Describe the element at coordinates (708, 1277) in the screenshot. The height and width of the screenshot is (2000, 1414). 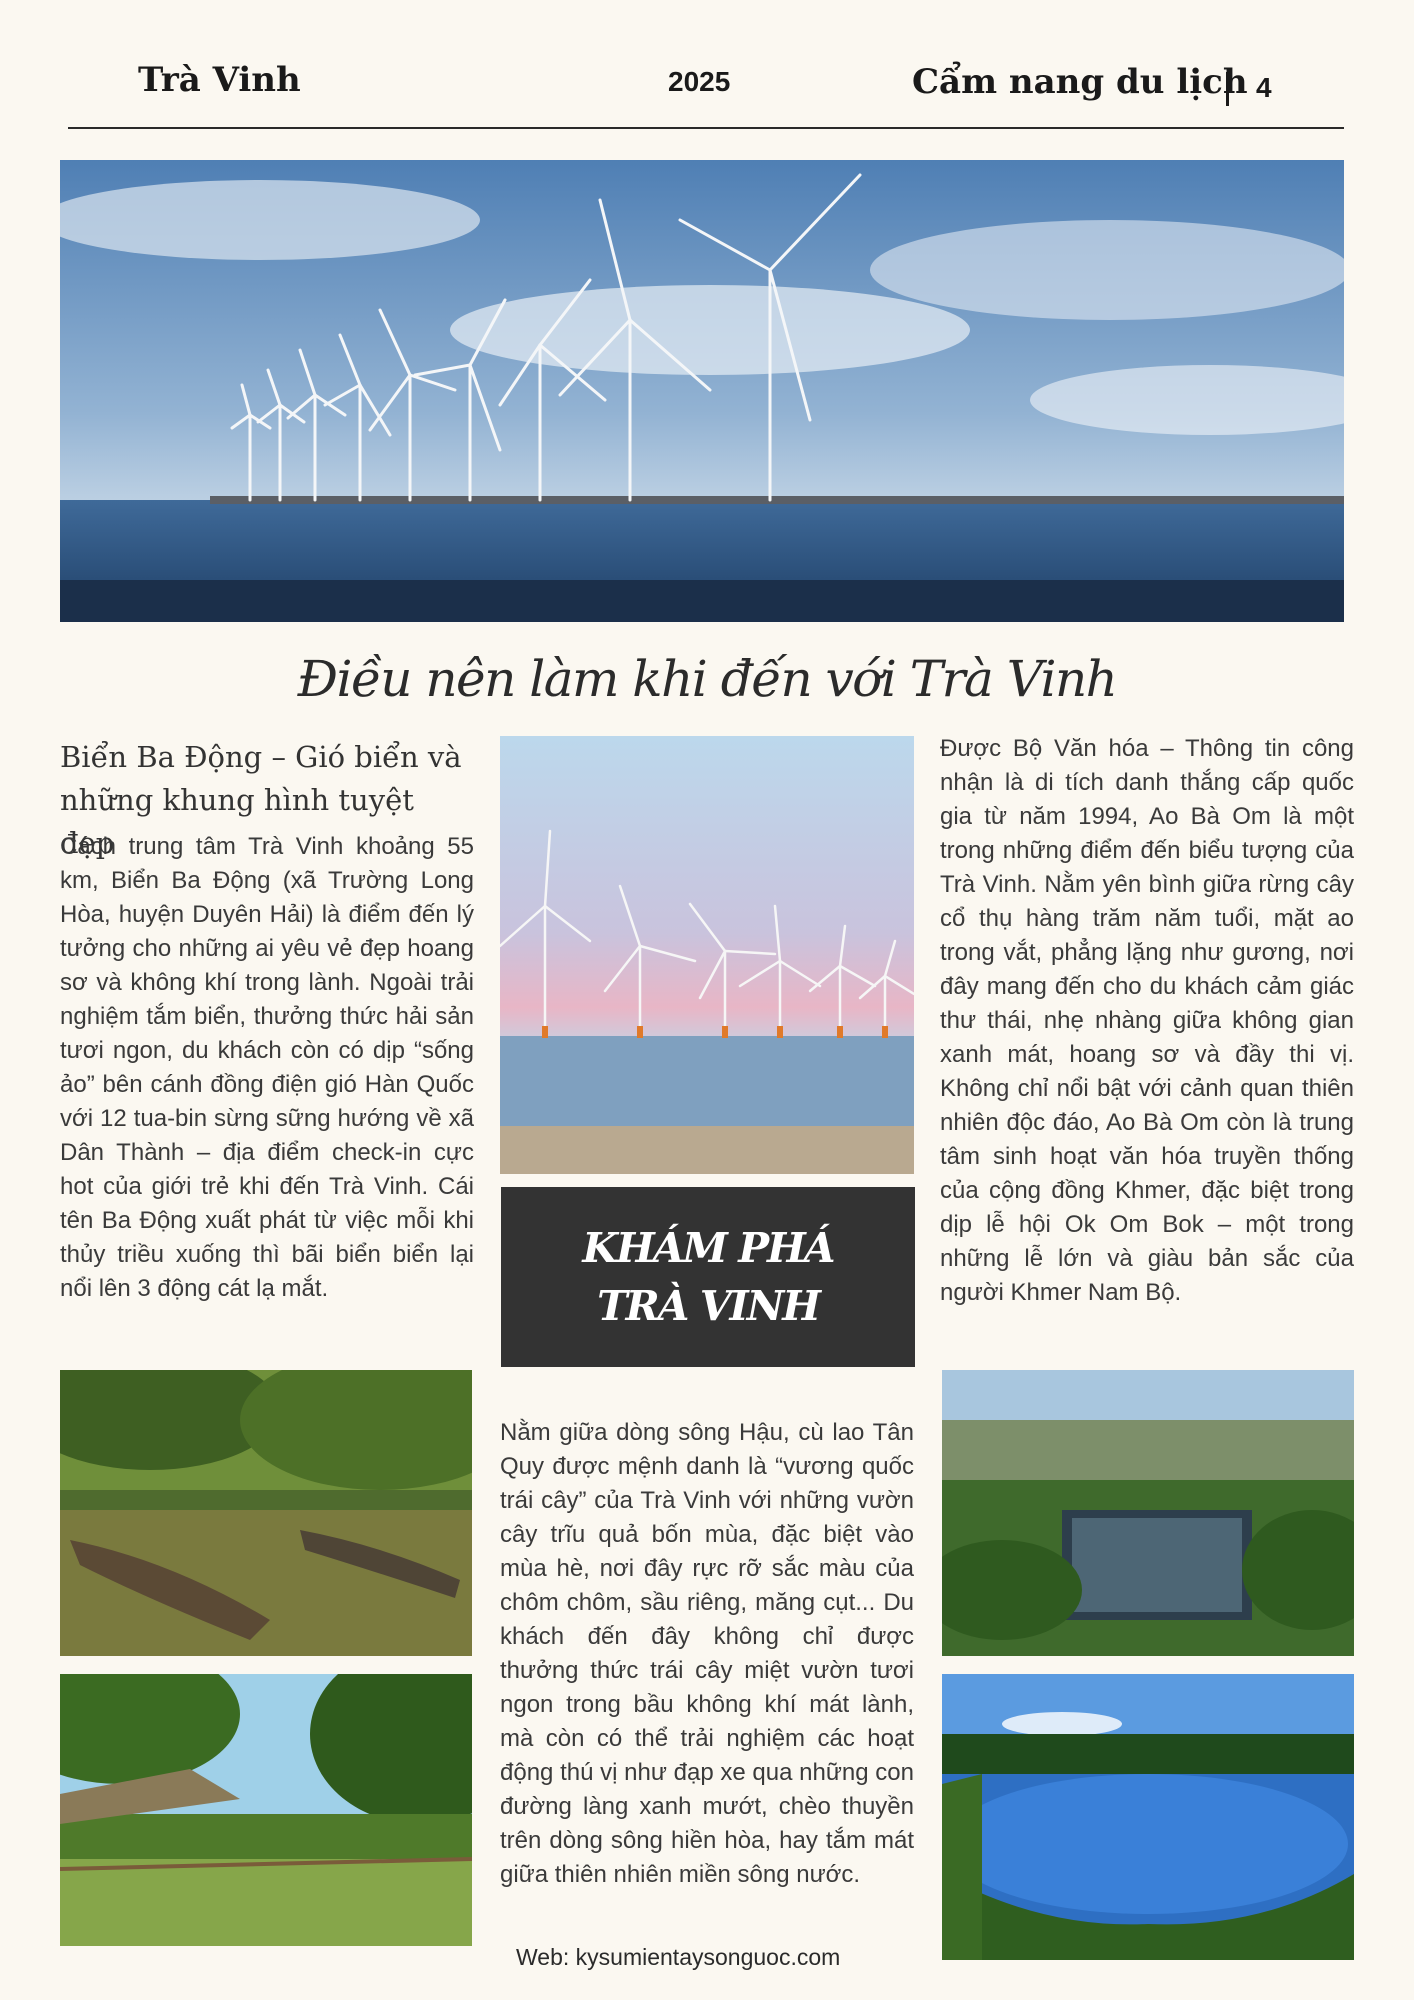
I see `explore-banner: KHÁM PHÁ TRÀ VINH` at that location.